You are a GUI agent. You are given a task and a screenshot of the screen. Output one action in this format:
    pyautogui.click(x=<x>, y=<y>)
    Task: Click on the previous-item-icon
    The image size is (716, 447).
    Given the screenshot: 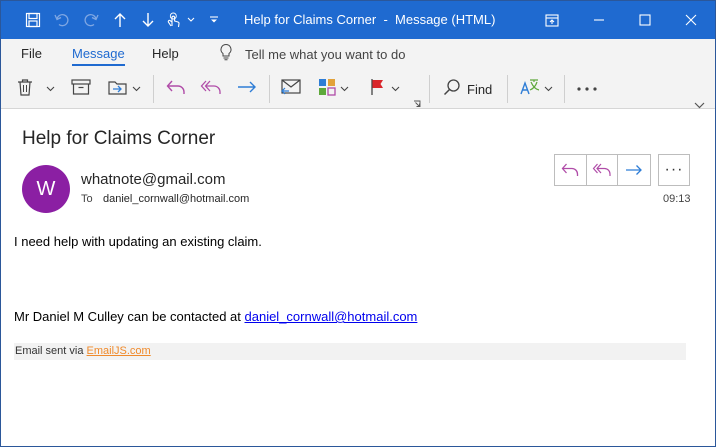 What is the action you would take?
    pyautogui.click(x=120, y=20)
    